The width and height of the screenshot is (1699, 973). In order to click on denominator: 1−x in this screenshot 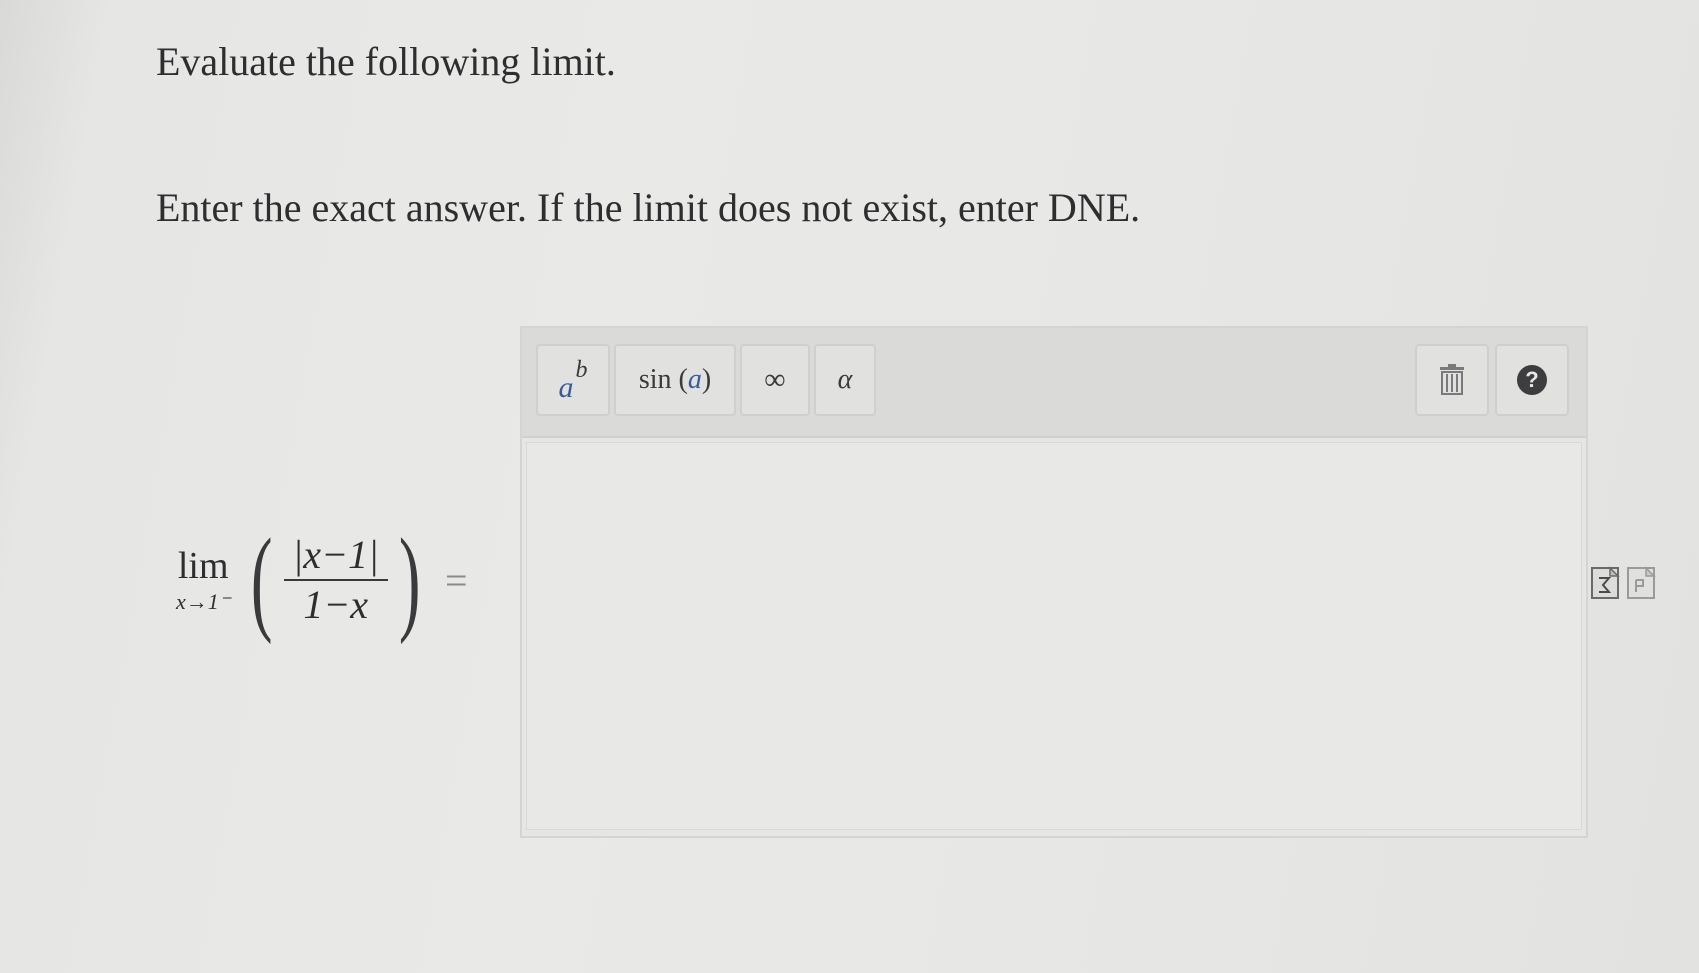, I will do `click(336, 604)`.